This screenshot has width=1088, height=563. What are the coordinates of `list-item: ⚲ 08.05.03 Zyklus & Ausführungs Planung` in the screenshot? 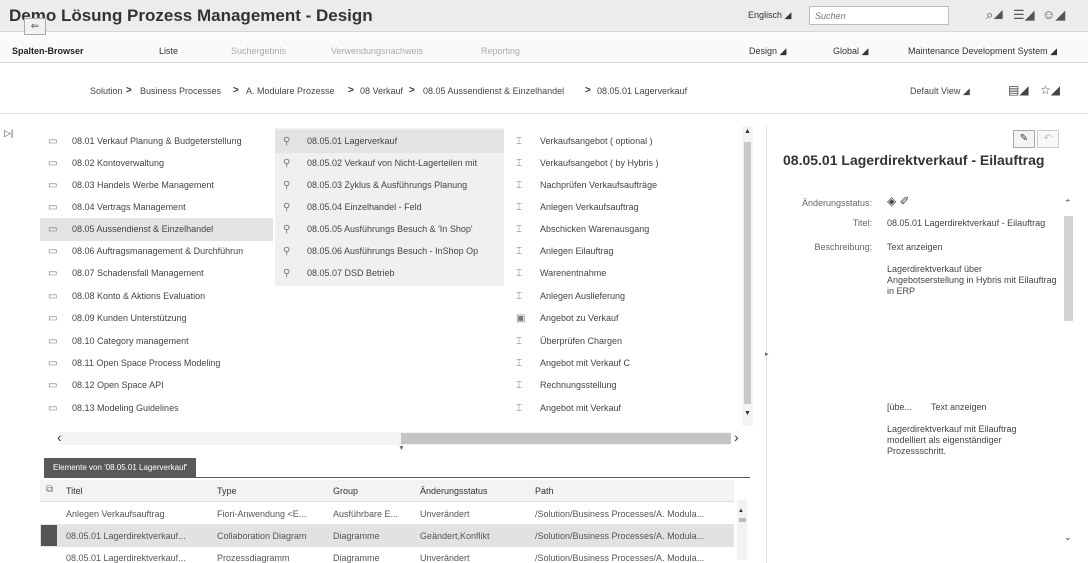 It's located at (389, 185).